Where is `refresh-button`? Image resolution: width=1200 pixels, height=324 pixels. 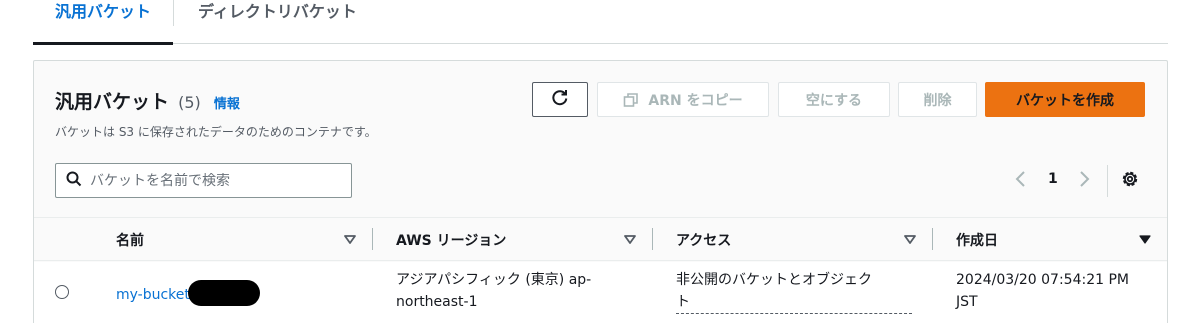 refresh-button is located at coordinates (560, 99).